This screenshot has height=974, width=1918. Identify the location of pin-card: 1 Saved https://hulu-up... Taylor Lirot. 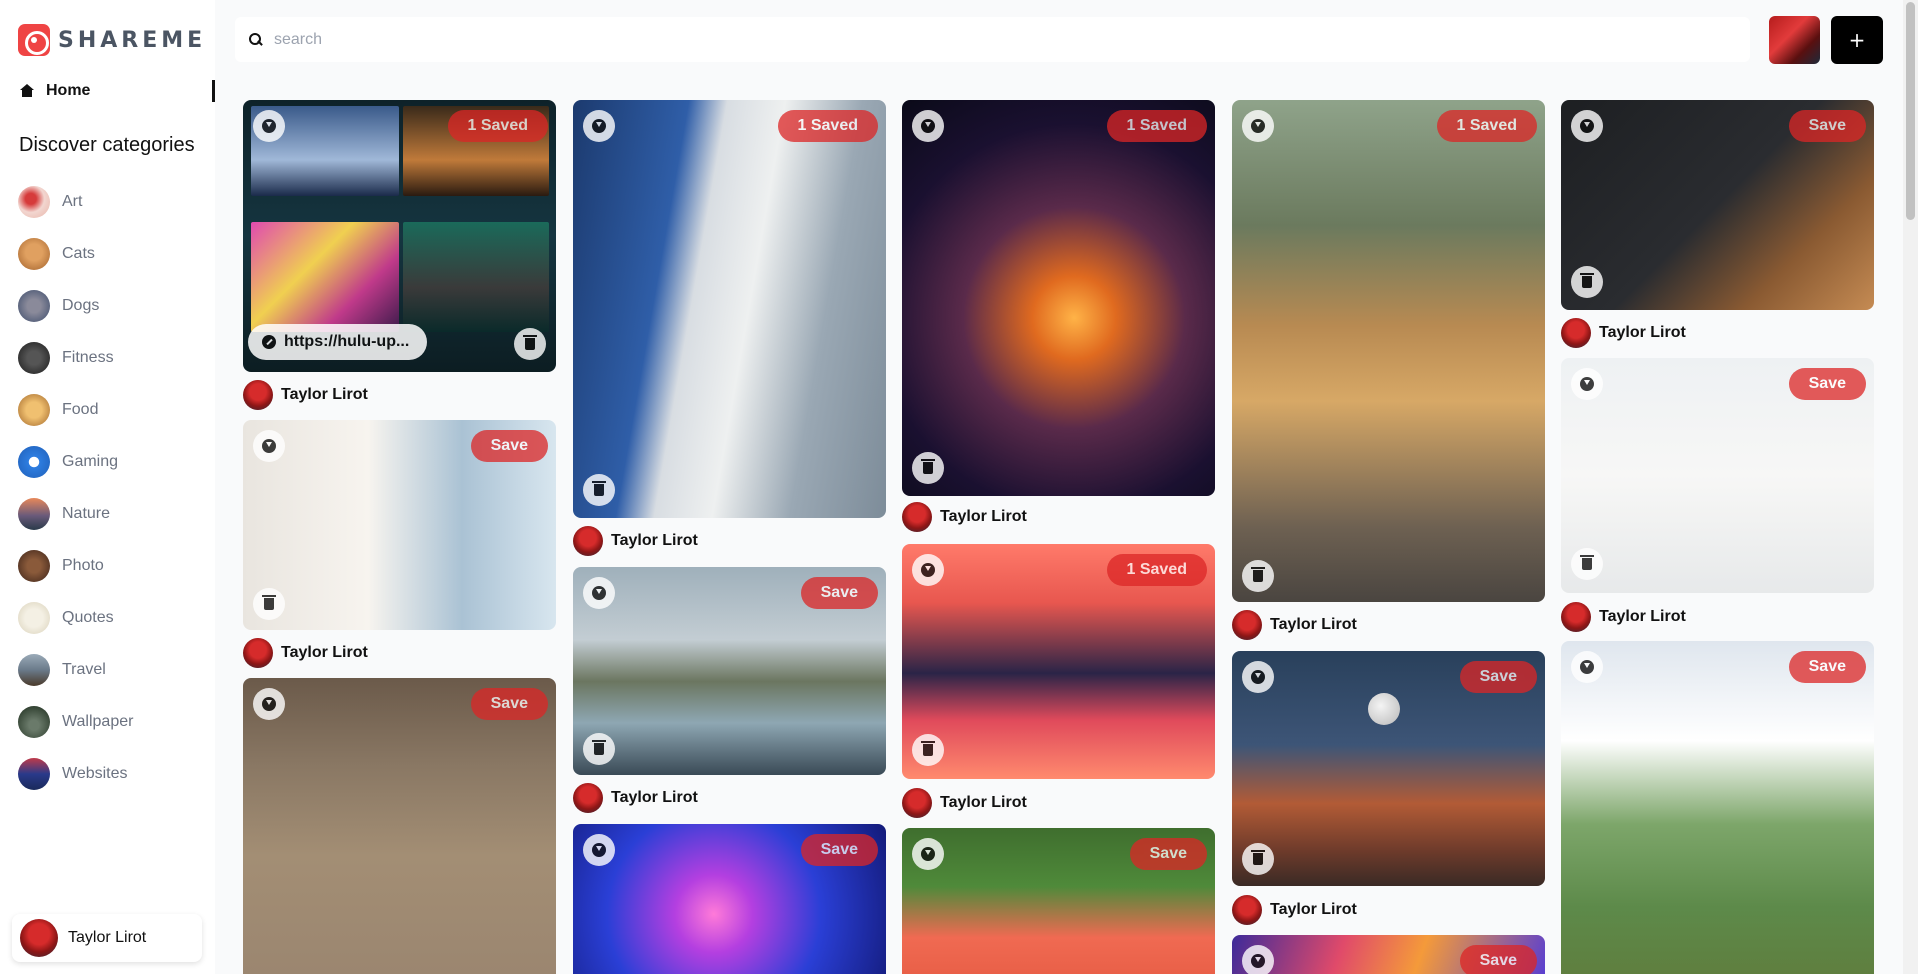
(399, 255).